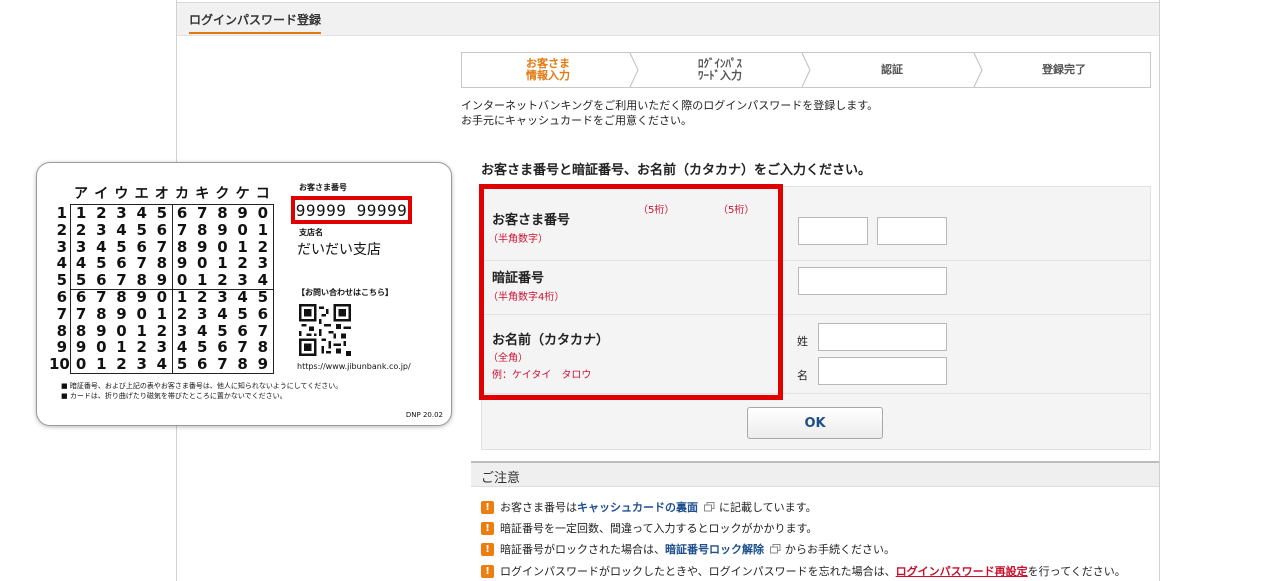 This screenshot has width=1284, height=581. Describe the element at coordinates (815, 423) in the screenshot. I see `ok-button: OK` at that location.